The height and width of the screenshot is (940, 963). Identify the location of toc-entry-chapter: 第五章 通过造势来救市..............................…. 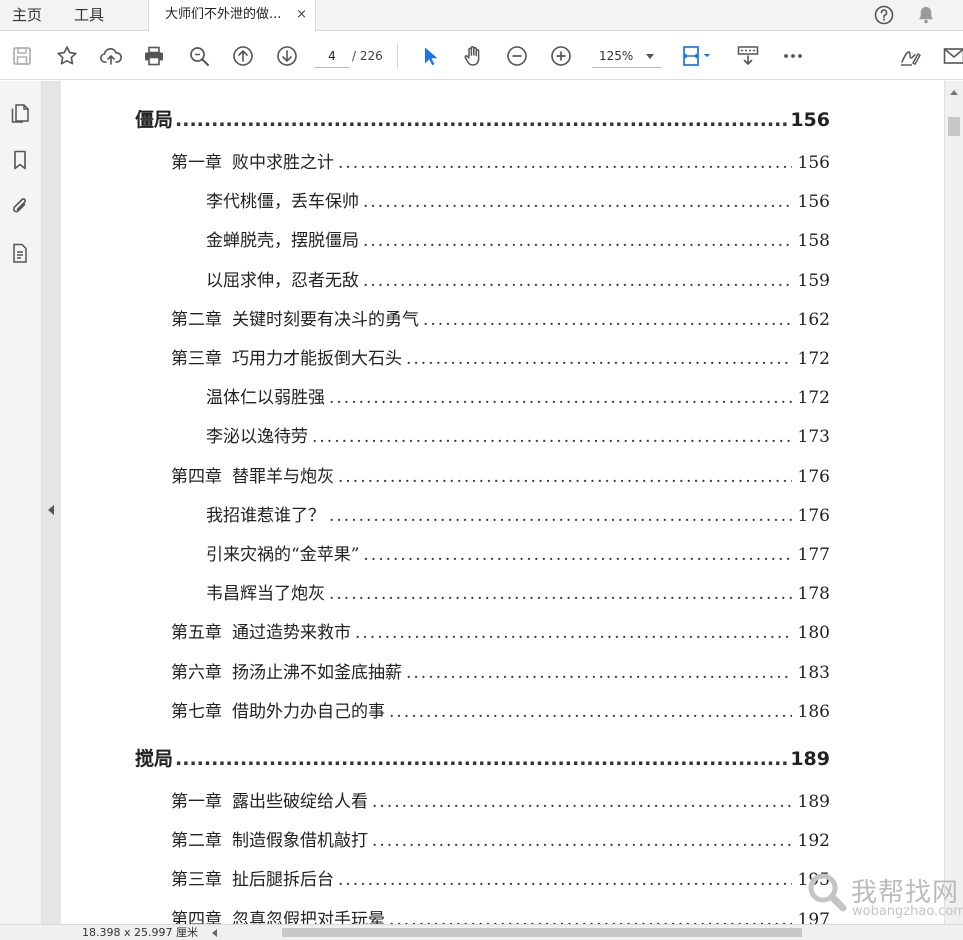
(500, 630).